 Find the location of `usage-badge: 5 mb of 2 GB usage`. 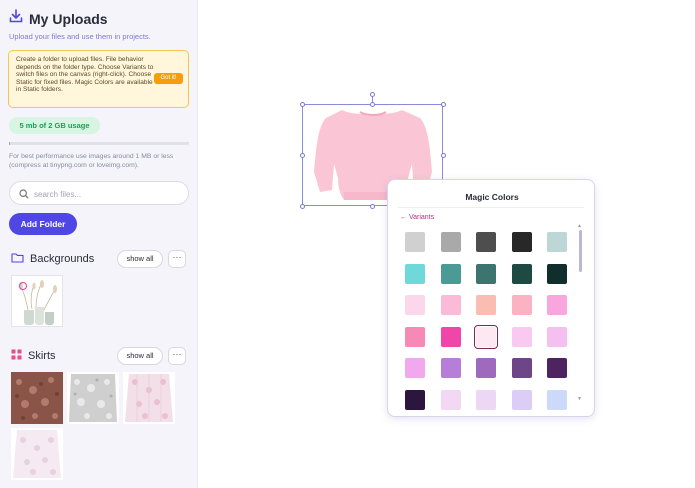

usage-badge: 5 mb of 2 GB usage is located at coordinates (54, 125).